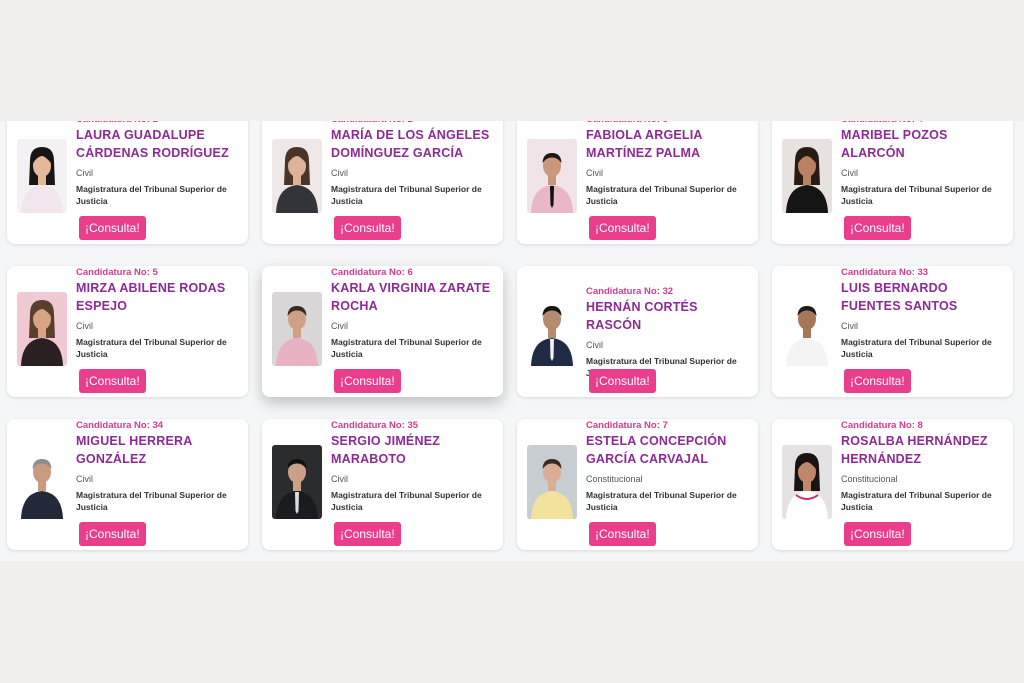  Describe the element at coordinates (630, 291) in the screenshot. I see `candidate-number: Candidatura No: 32` at that location.